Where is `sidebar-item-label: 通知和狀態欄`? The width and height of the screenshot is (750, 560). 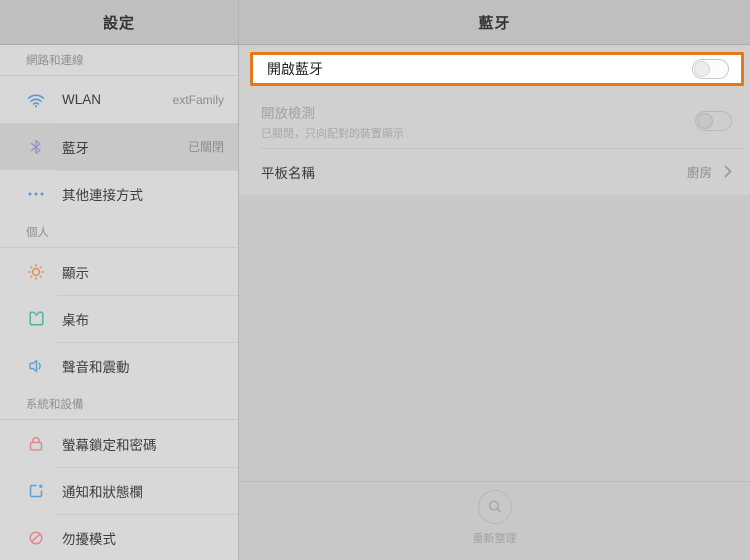
sidebar-item-label: 通知和狀態欄 is located at coordinates (102, 492).